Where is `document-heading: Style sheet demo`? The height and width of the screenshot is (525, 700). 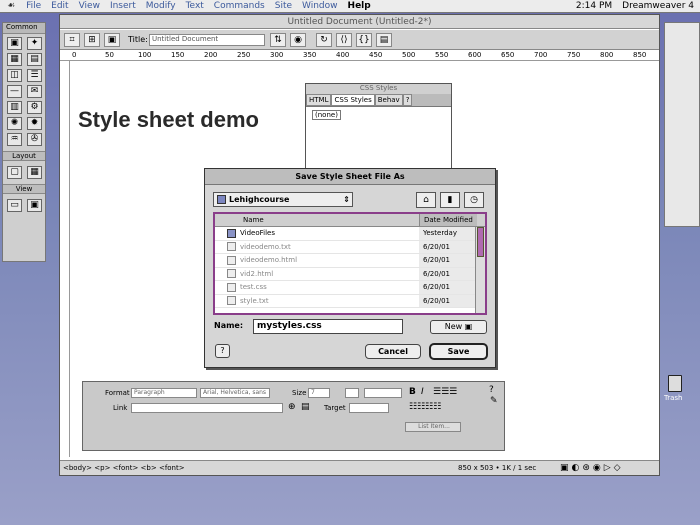
document-heading: Style sheet demo is located at coordinates (168, 120).